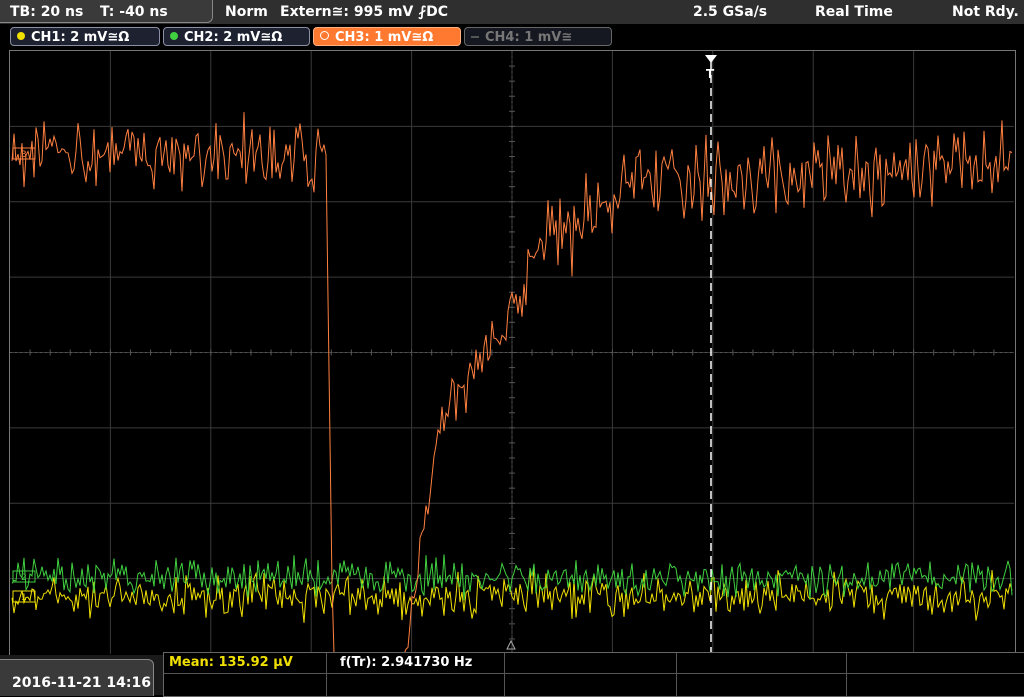 The height and width of the screenshot is (697, 1024). Describe the element at coordinates (406, 663) in the screenshot. I see `frequency-measurement: f(Tr): 2.941730 Hz` at that location.